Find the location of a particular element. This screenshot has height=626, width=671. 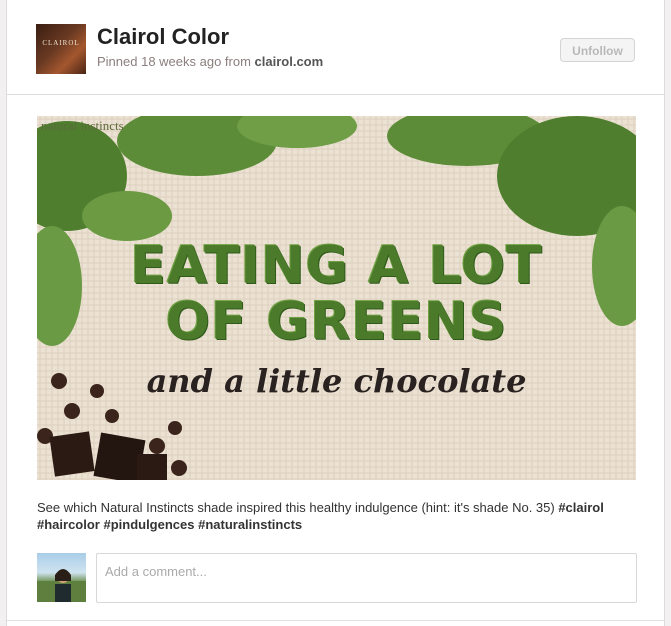

pinned-info: Pinned 18 weeks ago from clairol.com is located at coordinates (210, 61).